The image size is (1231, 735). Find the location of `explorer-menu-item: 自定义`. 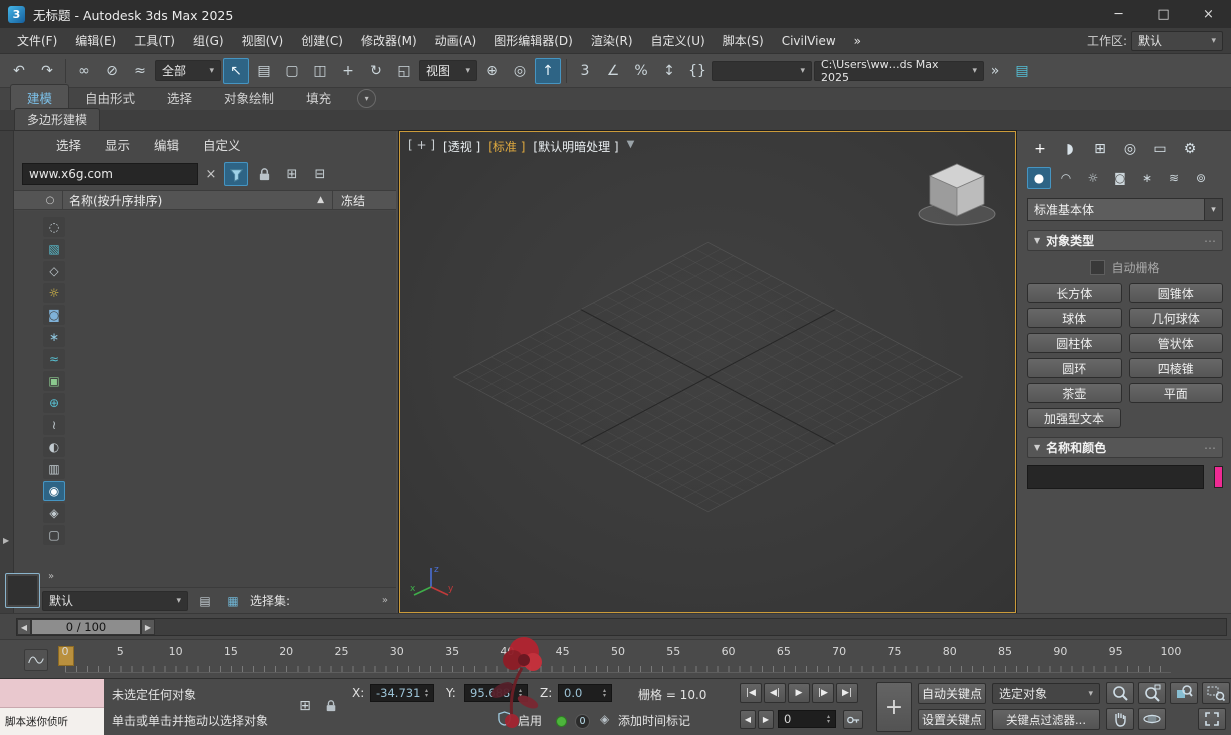

explorer-menu-item: 自定义 is located at coordinates (222, 144).